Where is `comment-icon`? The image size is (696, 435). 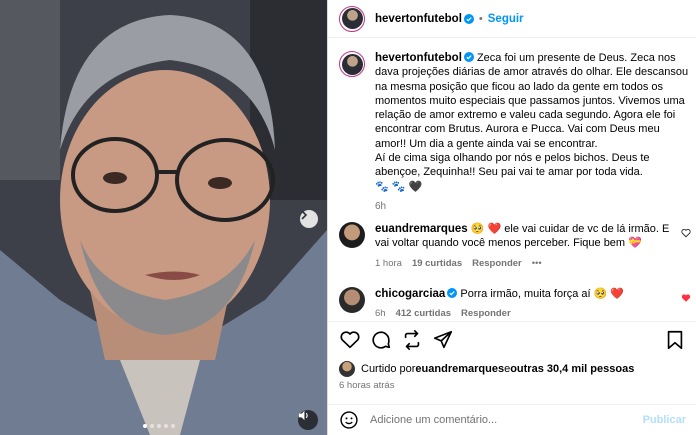
comment-icon is located at coordinates (381, 340).